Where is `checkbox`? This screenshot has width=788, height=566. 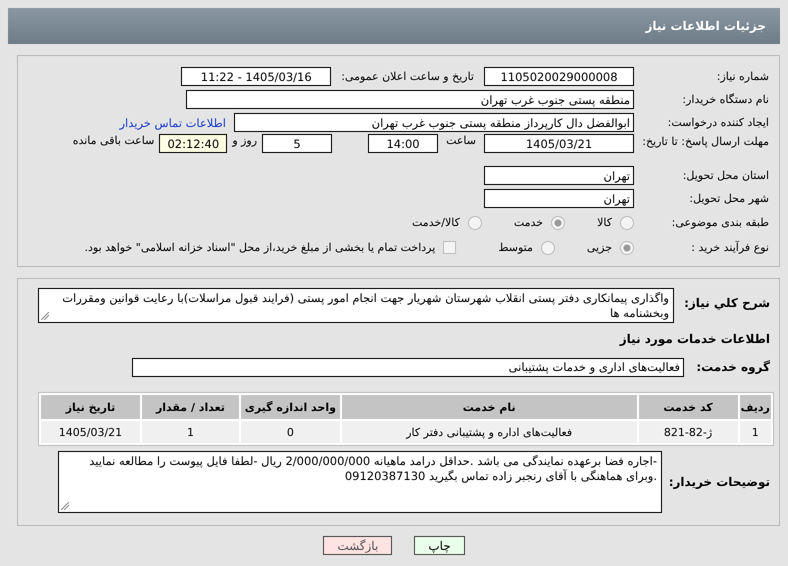 checkbox is located at coordinates (449, 247).